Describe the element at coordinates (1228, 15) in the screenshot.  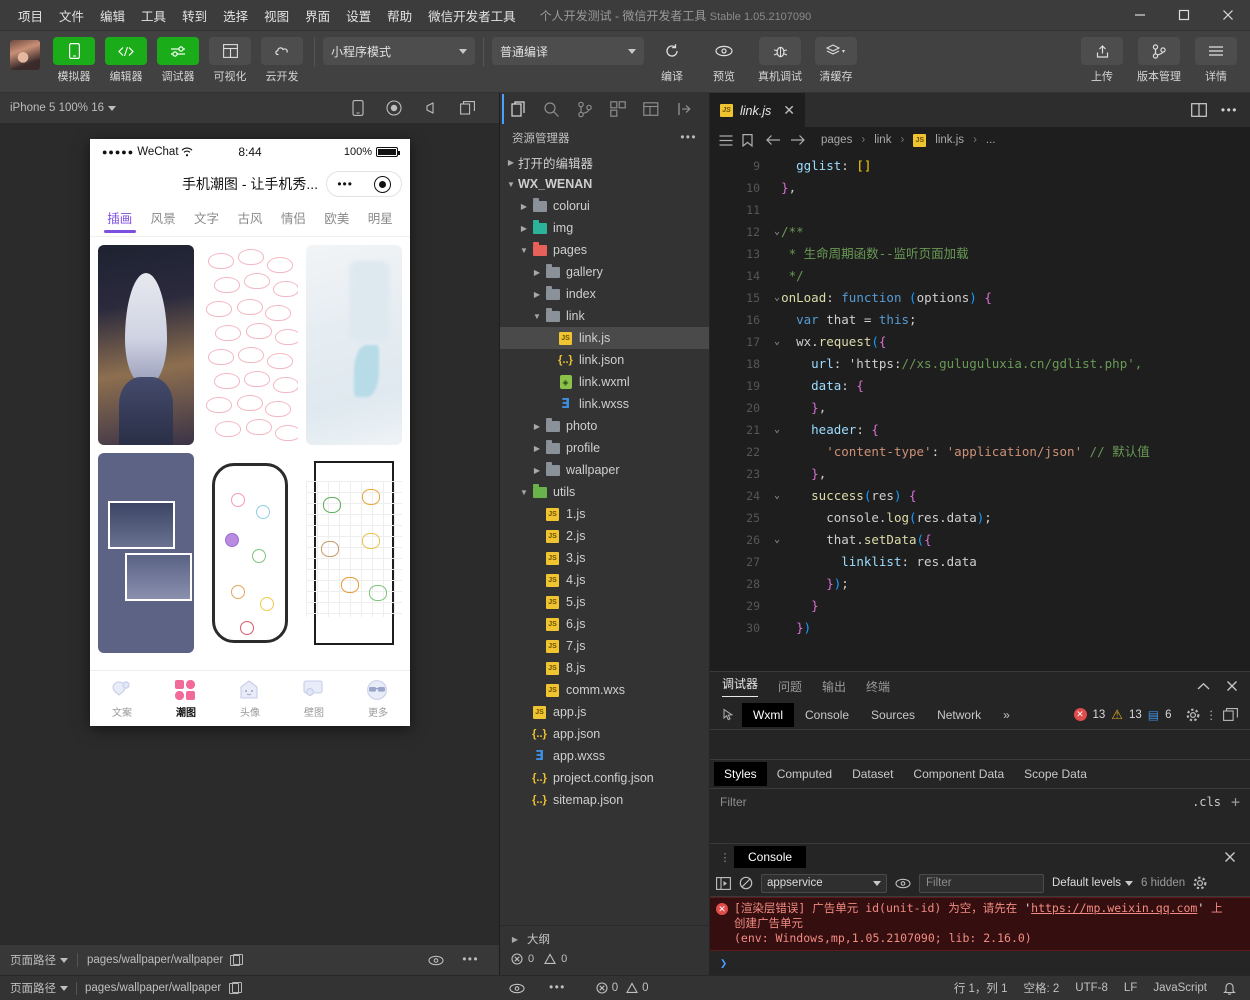
I see `close-button` at that location.